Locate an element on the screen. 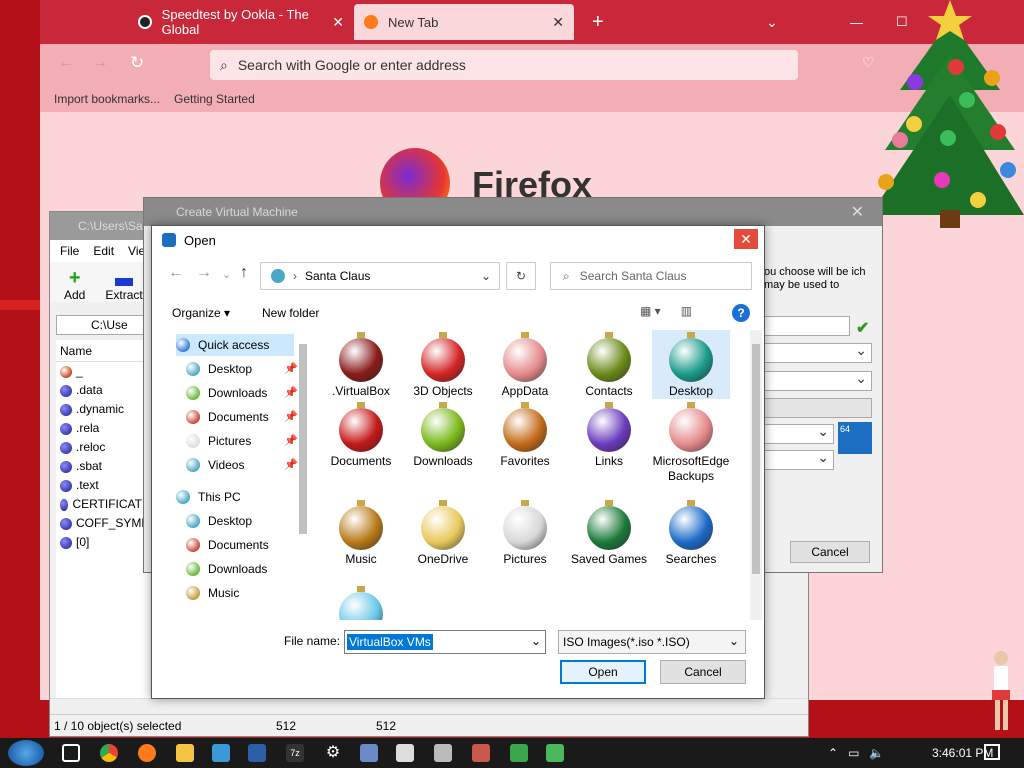 The image size is (1024, 768). search-box: ⌕ Search Santa Claus is located at coordinates (651, 276).